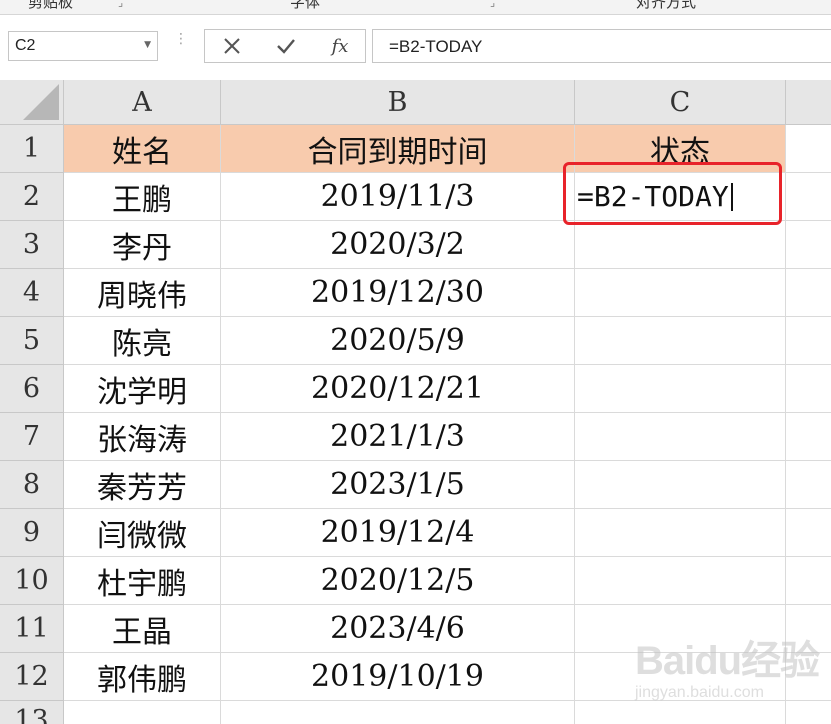  I want to click on row-header-6: 6, so click(32, 389).